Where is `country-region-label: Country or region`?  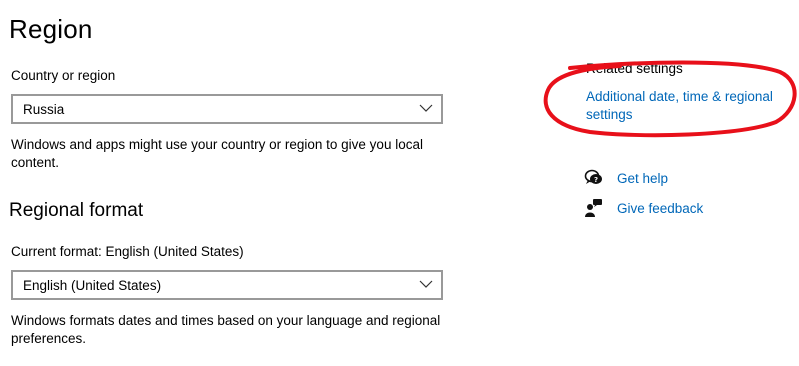
country-region-label: Country or region is located at coordinates (63, 75).